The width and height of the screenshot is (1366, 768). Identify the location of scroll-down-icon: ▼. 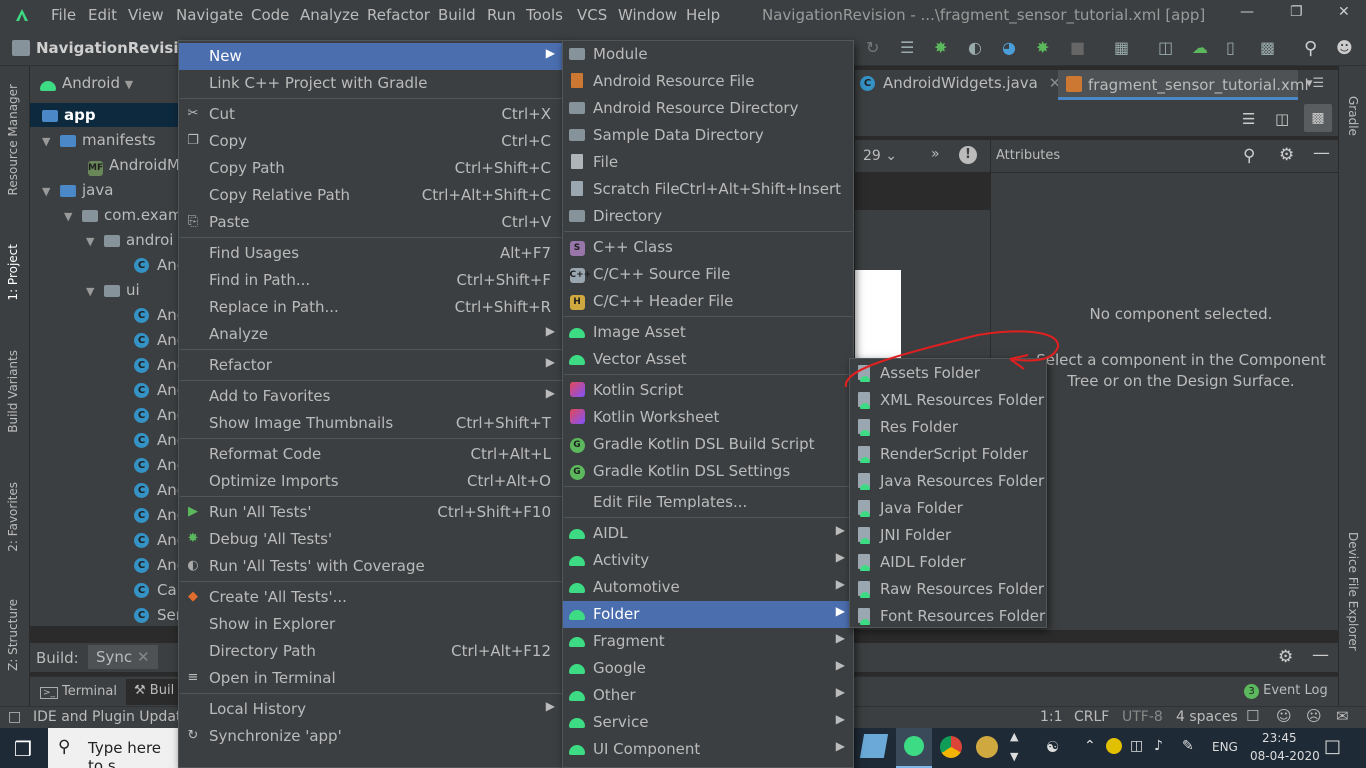
(1014, 756).